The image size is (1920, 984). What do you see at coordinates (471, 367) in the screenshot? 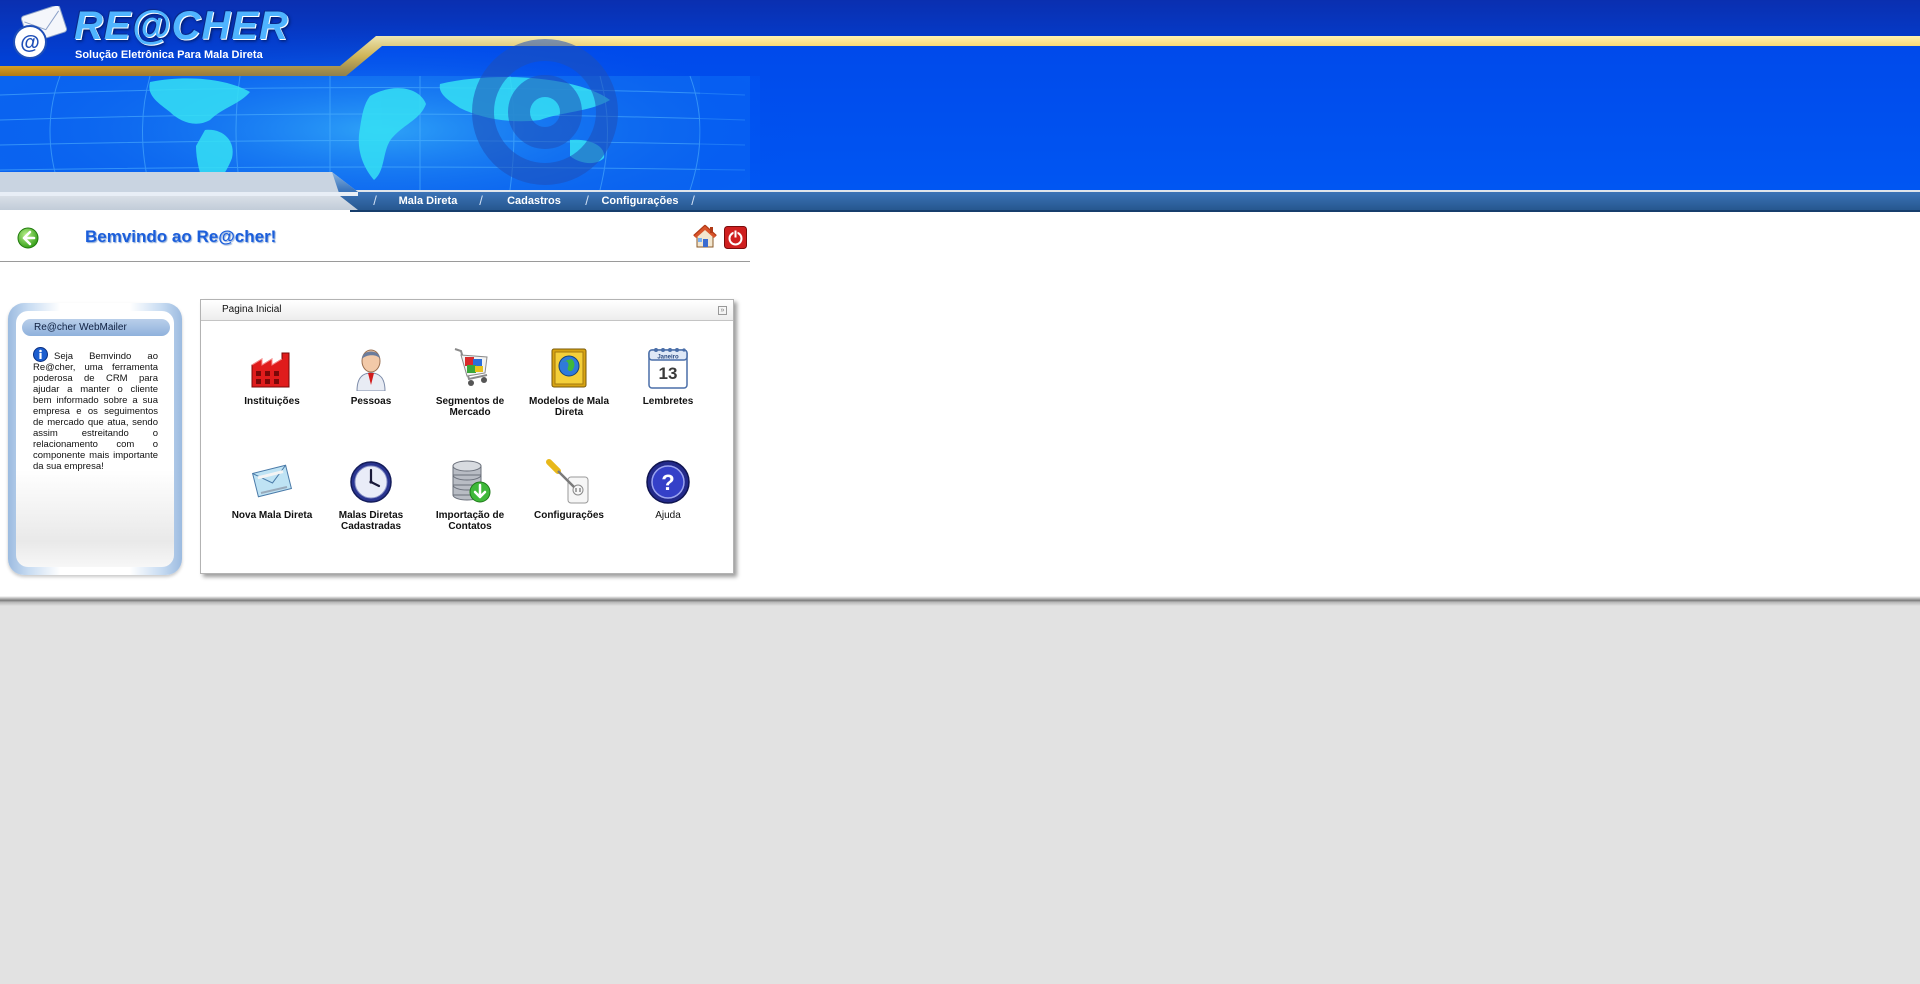
I see `shopping-cart-icon` at bounding box center [471, 367].